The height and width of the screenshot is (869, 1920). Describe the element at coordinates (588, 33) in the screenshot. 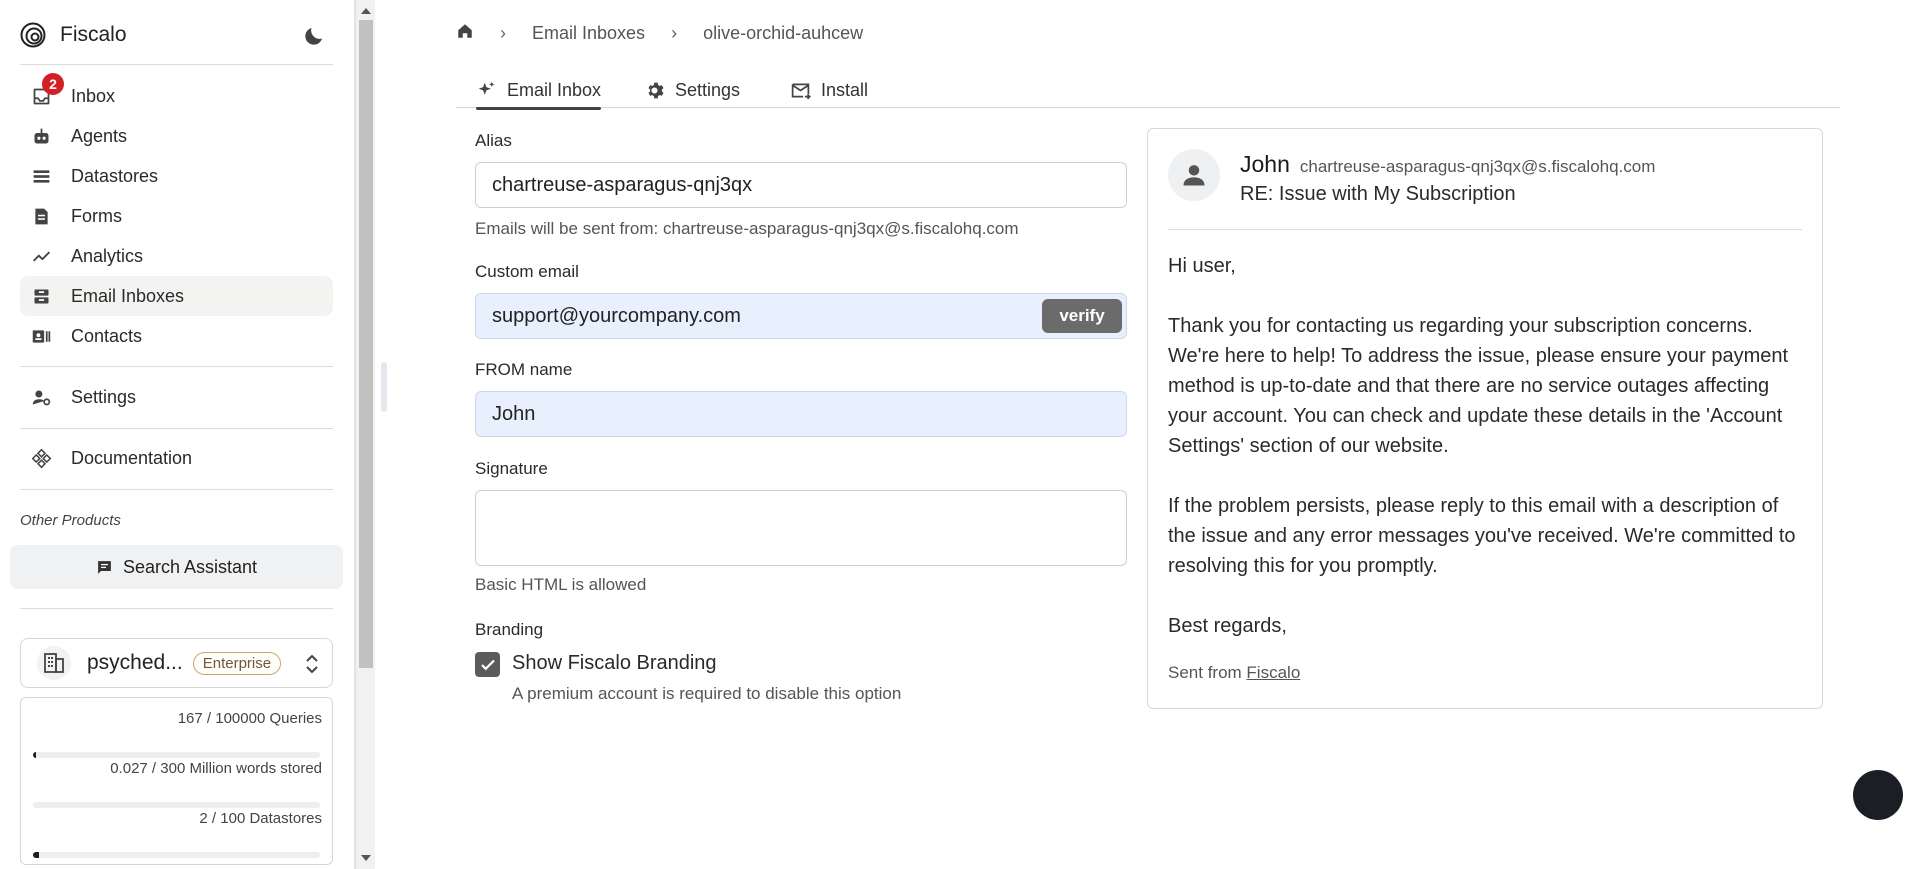

I see `breadcrumb-email-inboxes: Email Inboxes` at that location.